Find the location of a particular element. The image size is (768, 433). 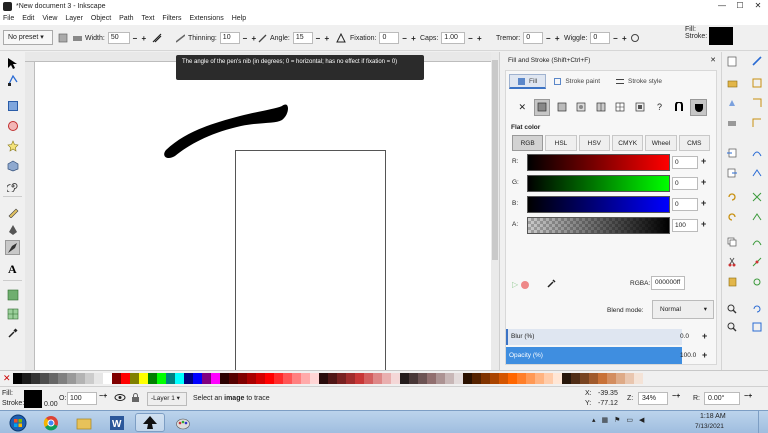

snap-intersection-icon is located at coordinates (757, 197).